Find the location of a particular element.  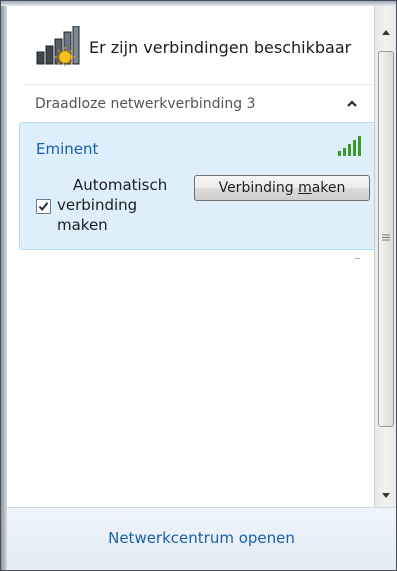

auto-connect-checkbox is located at coordinates (43, 206).